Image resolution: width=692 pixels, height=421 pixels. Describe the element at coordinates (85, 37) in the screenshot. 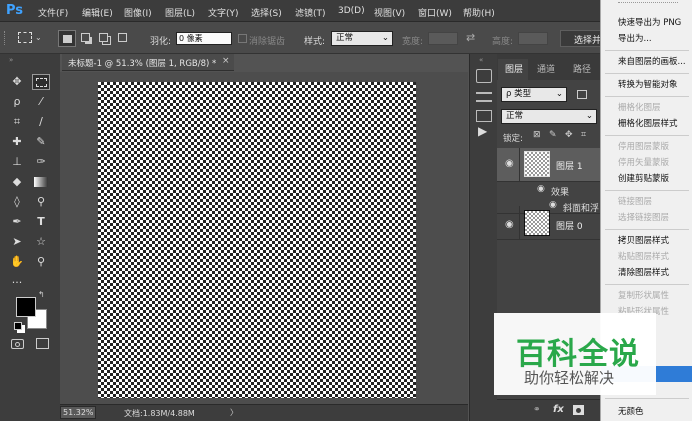

I see `add-selection-icon` at that location.